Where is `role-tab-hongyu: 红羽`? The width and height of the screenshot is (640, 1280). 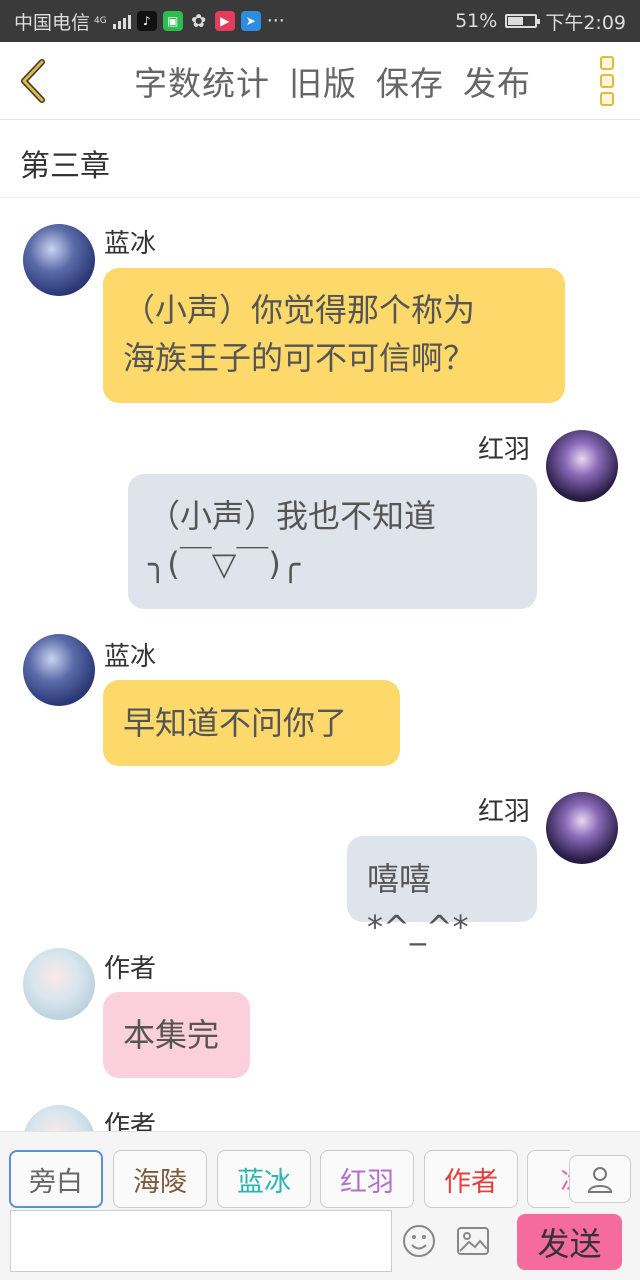
role-tab-hongyu: 红羽 is located at coordinates (367, 1179).